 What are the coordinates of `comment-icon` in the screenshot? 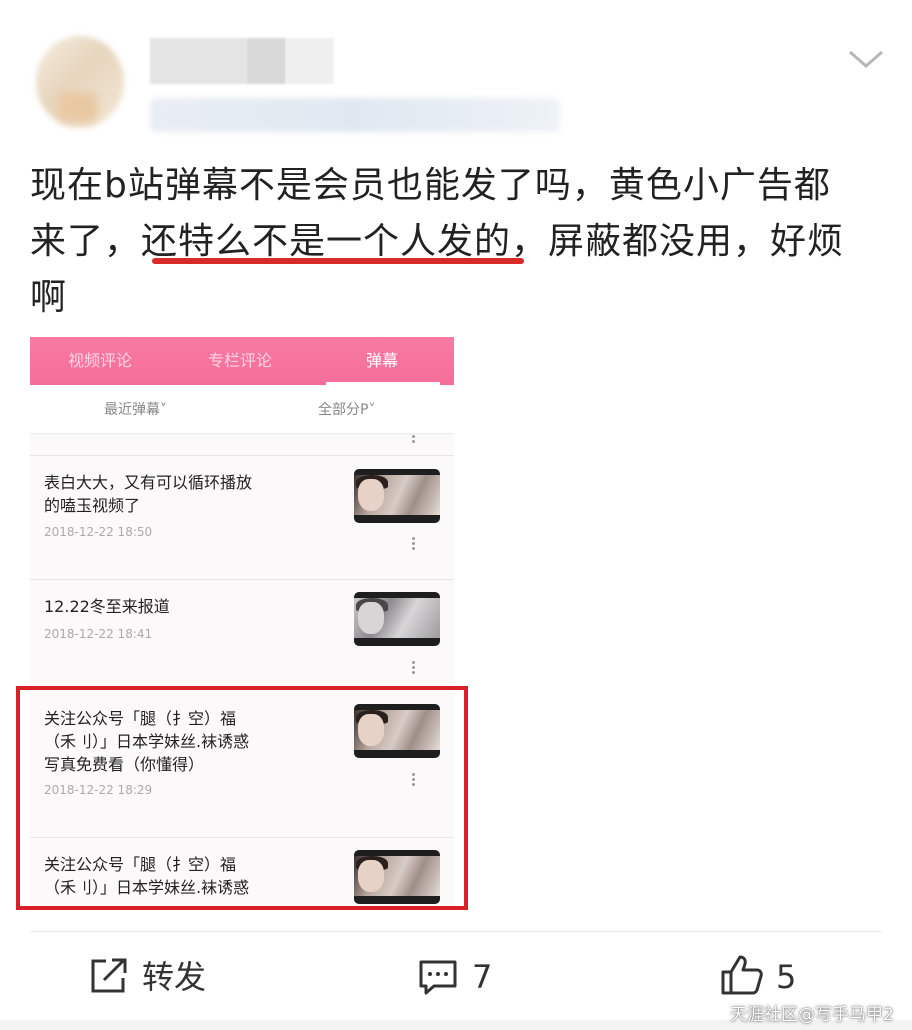 It's located at (438, 977).